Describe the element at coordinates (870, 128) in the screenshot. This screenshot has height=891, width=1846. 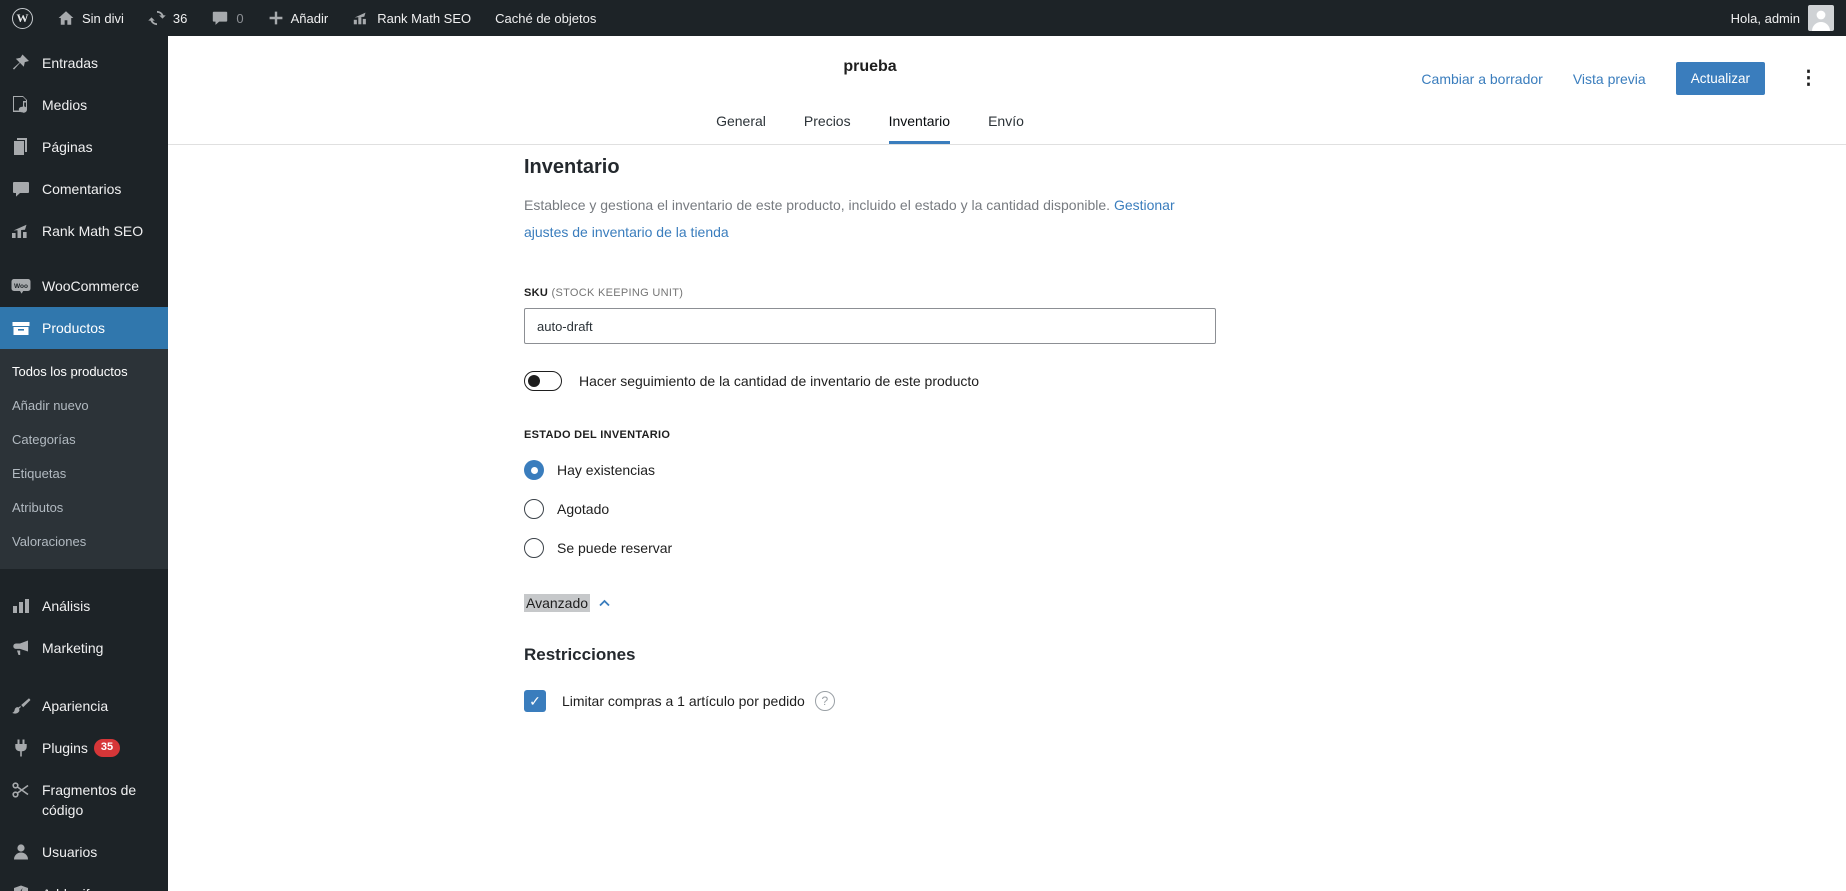
I see `product-tabs: General Precios Inventario Envío` at that location.